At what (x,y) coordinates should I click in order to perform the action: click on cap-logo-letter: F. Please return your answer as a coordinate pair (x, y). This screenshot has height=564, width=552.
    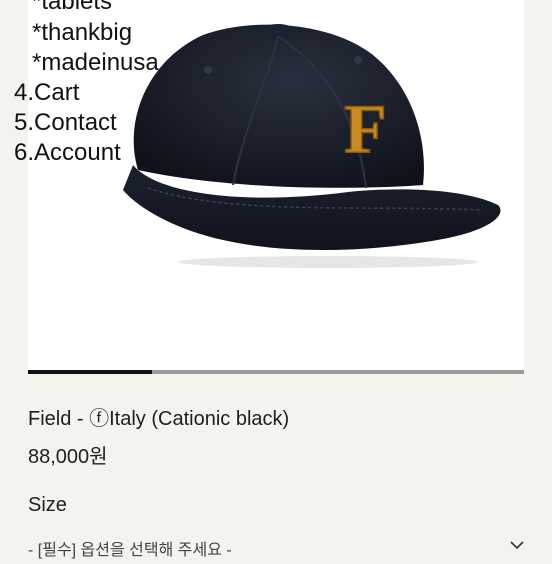
    Looking at the image, I should click on (365, 125).